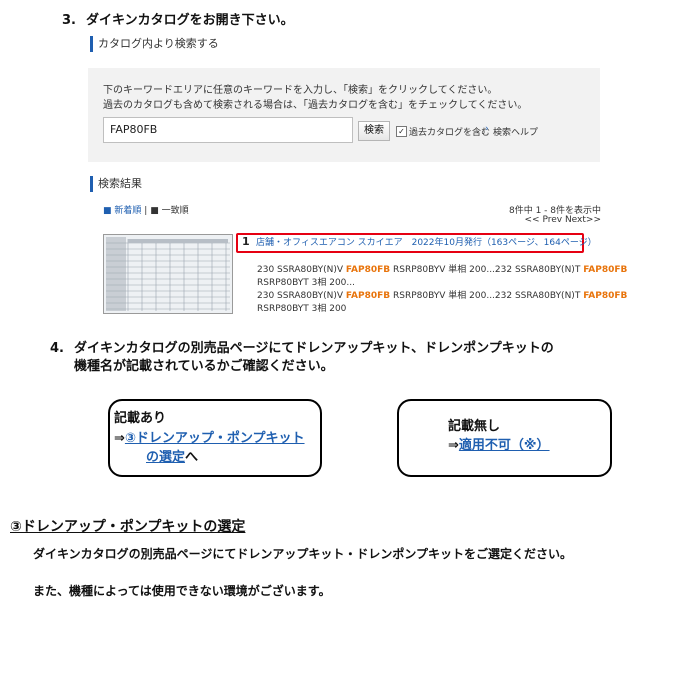 The height and width of the screenshot is (700, 700). Describe the element at coordinates (563, 220) in the screenshot. I see `pager-links: << Prev Next>>` at that location.